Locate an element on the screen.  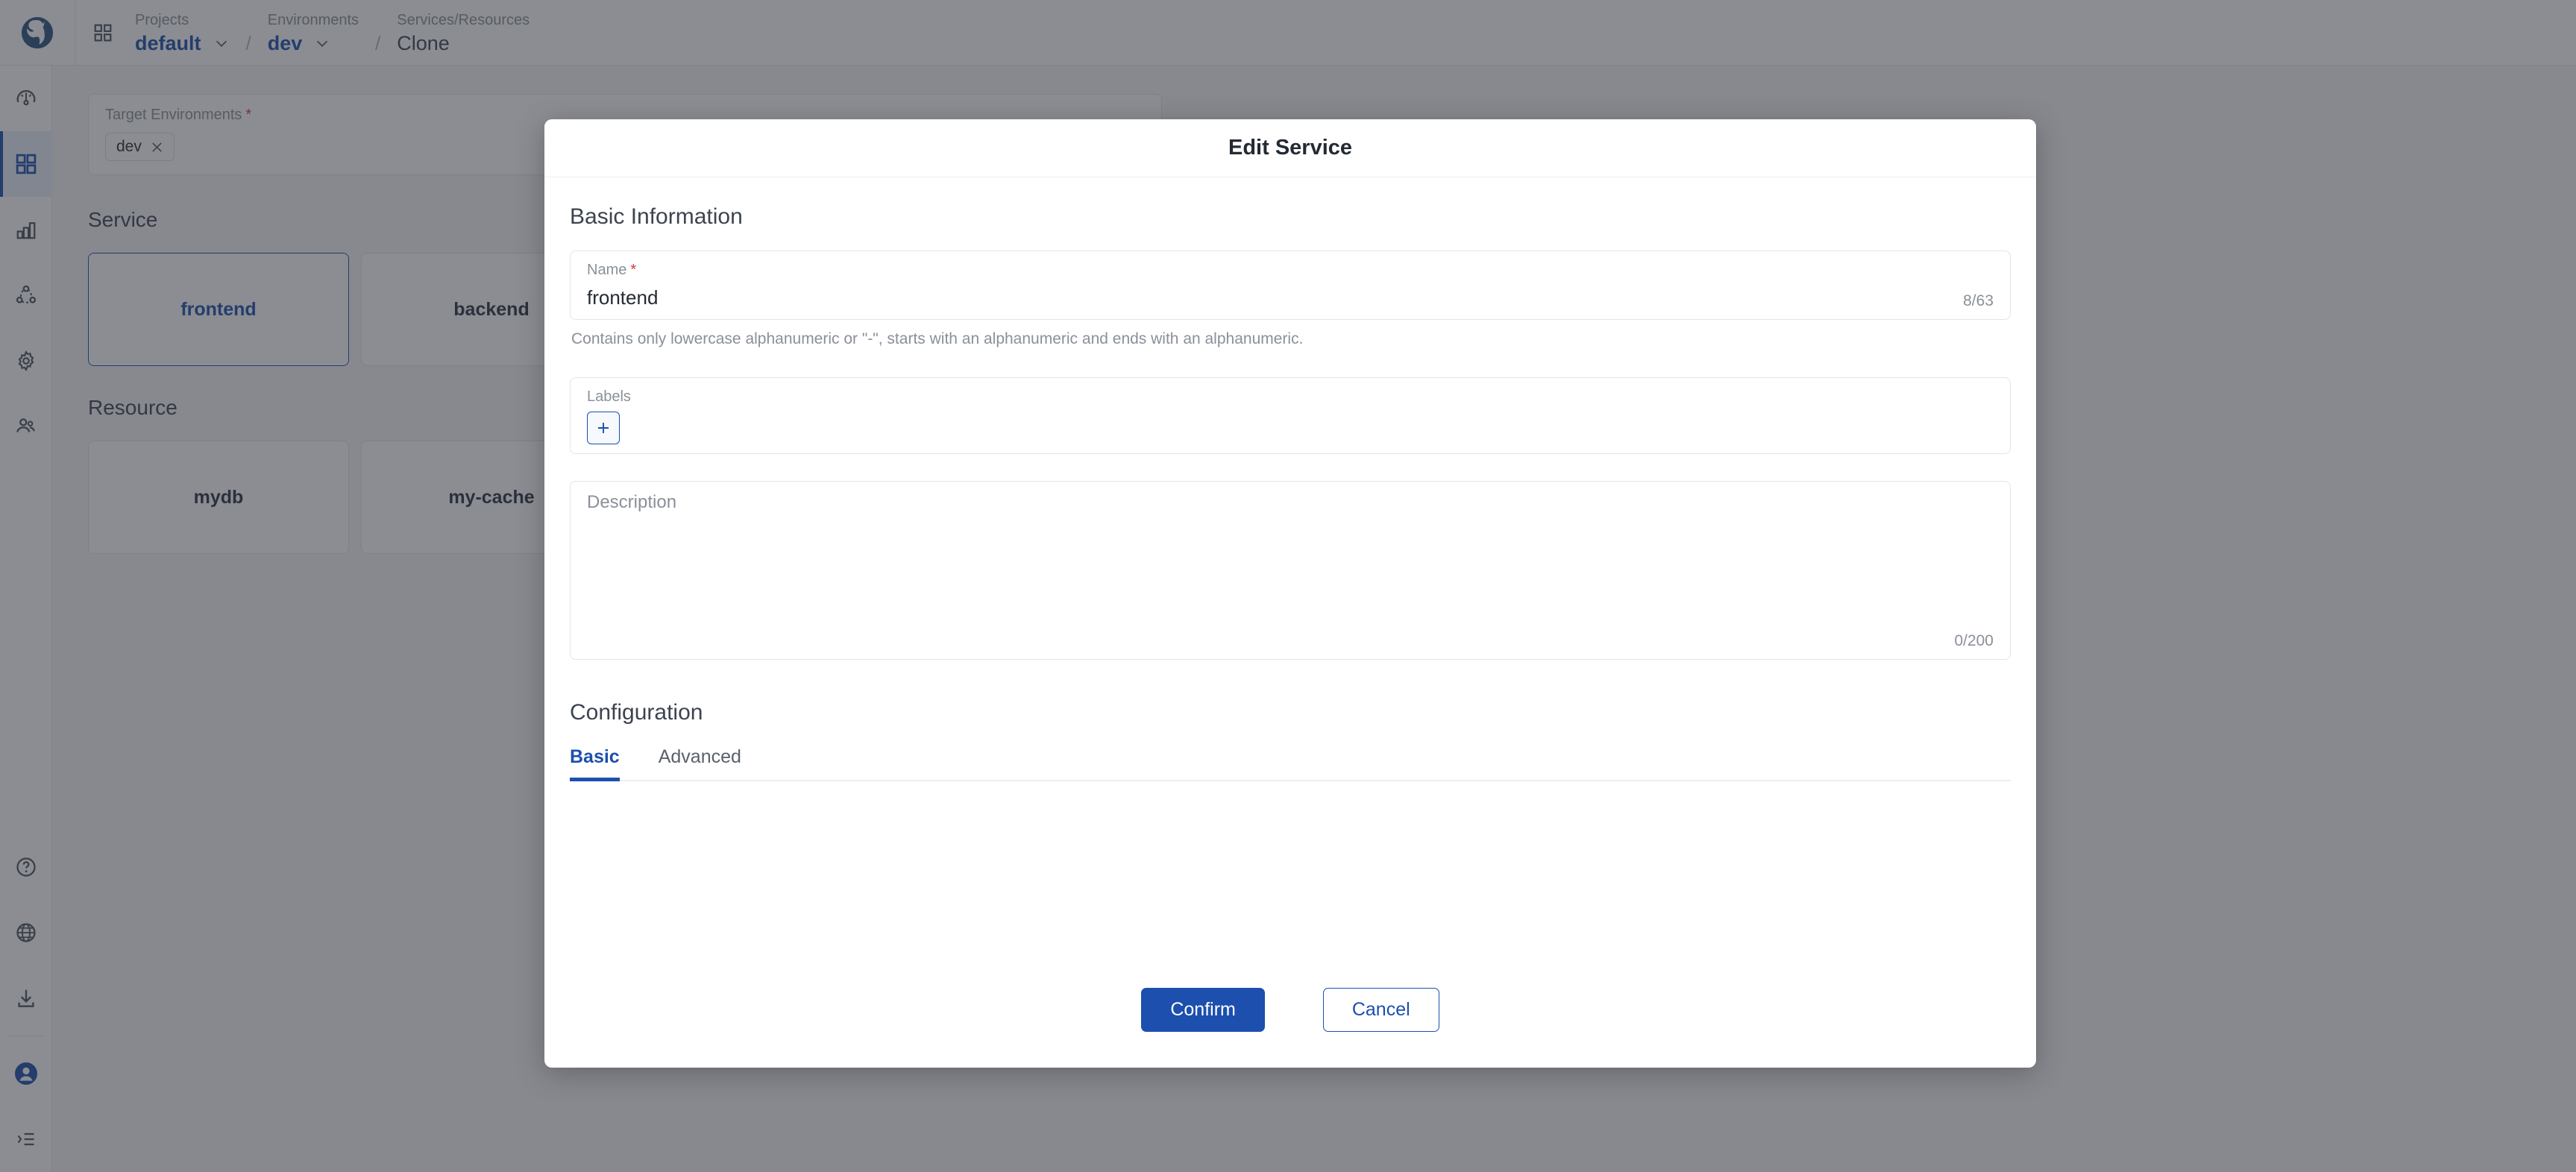
tab-basic: Basic is located at coordinates (595, 763).